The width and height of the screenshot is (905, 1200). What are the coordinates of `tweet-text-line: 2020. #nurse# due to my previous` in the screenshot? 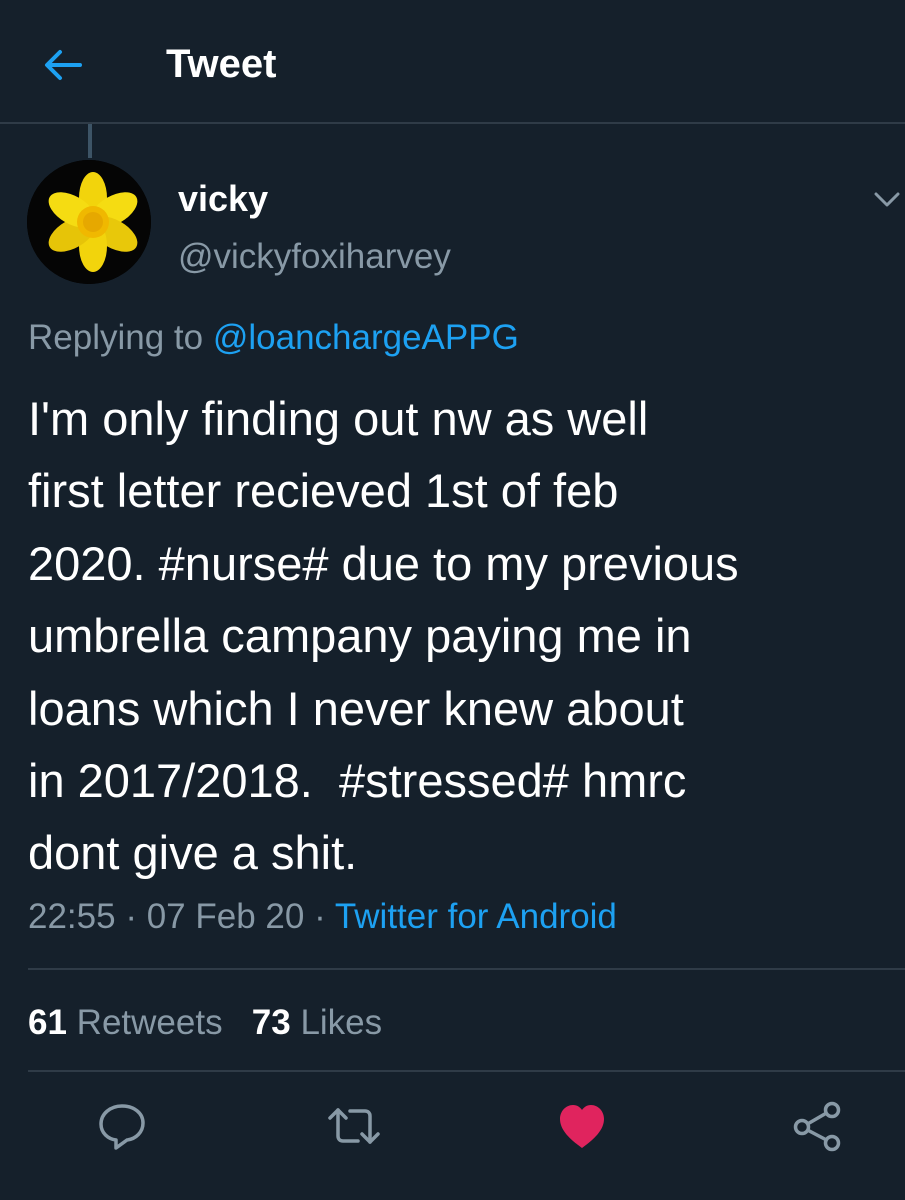 It's located at (383, 563).